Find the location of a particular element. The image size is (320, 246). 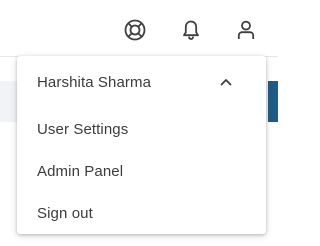

menu-item-sign-out: Sign out is located at coordinates (141, 213).